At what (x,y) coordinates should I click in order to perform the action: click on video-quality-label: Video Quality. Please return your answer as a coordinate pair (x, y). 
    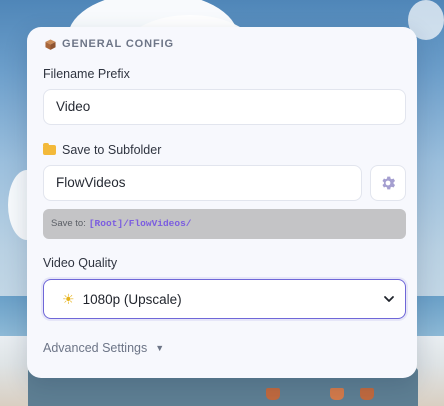
    Looking at the image, I should click on (80, 263).